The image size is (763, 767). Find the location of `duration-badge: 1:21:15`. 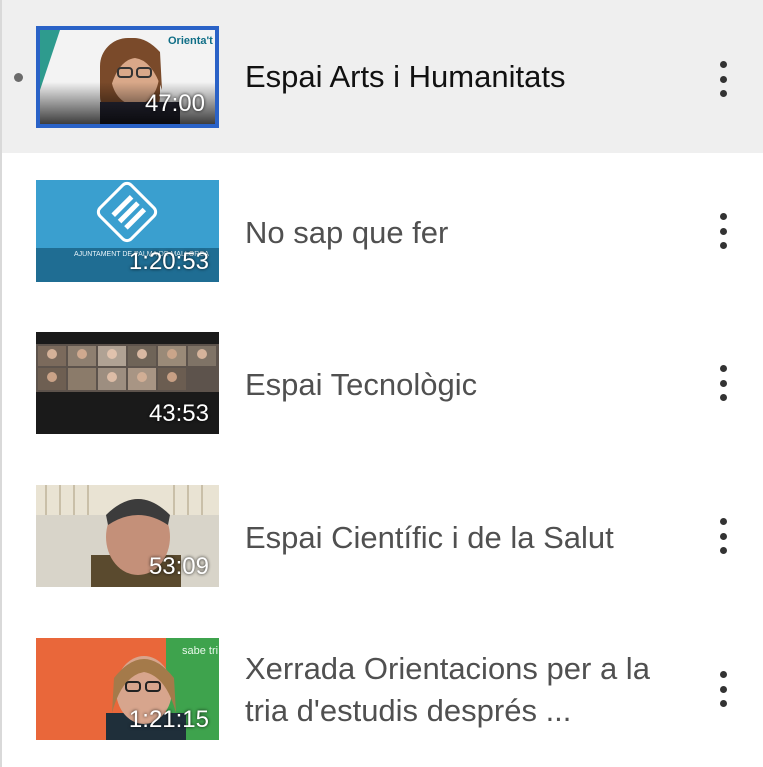

duration-badge: 1:21:15 is located at coordinates (168, 719).